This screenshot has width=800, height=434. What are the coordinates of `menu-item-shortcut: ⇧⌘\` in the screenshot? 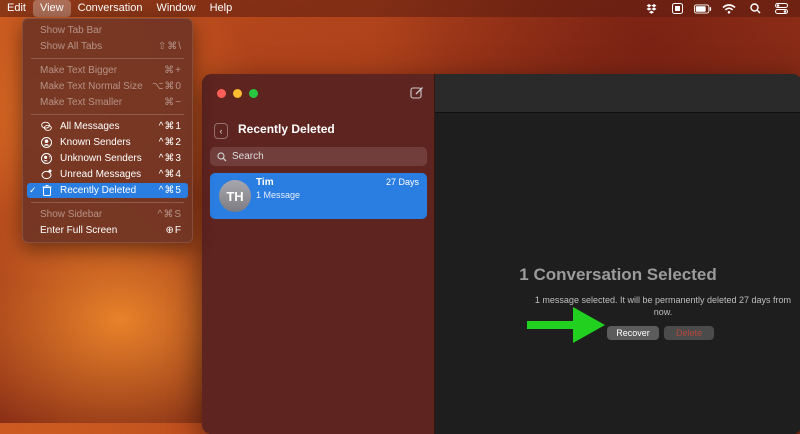 It's located at (169, 46).